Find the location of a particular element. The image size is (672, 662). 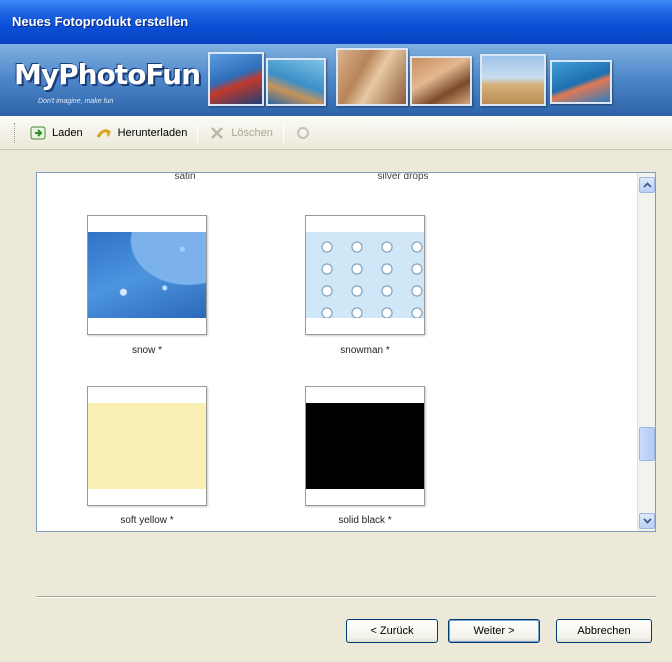

delete-button: Löschen is located at coordinates (240, 133).